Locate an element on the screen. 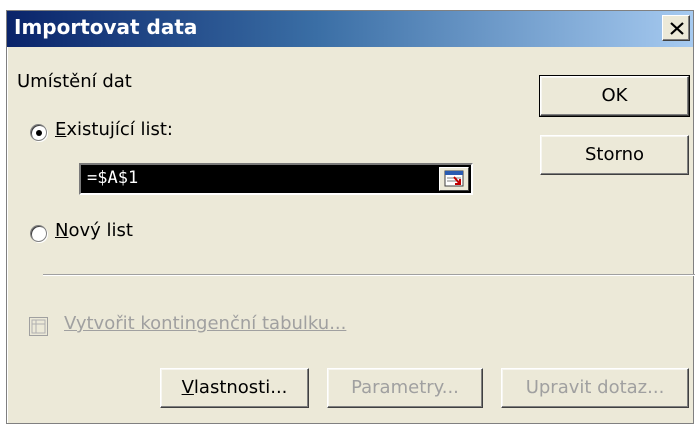 The image size is (697, 427). existing-sheet-radio is located at coordinates (38, 132).